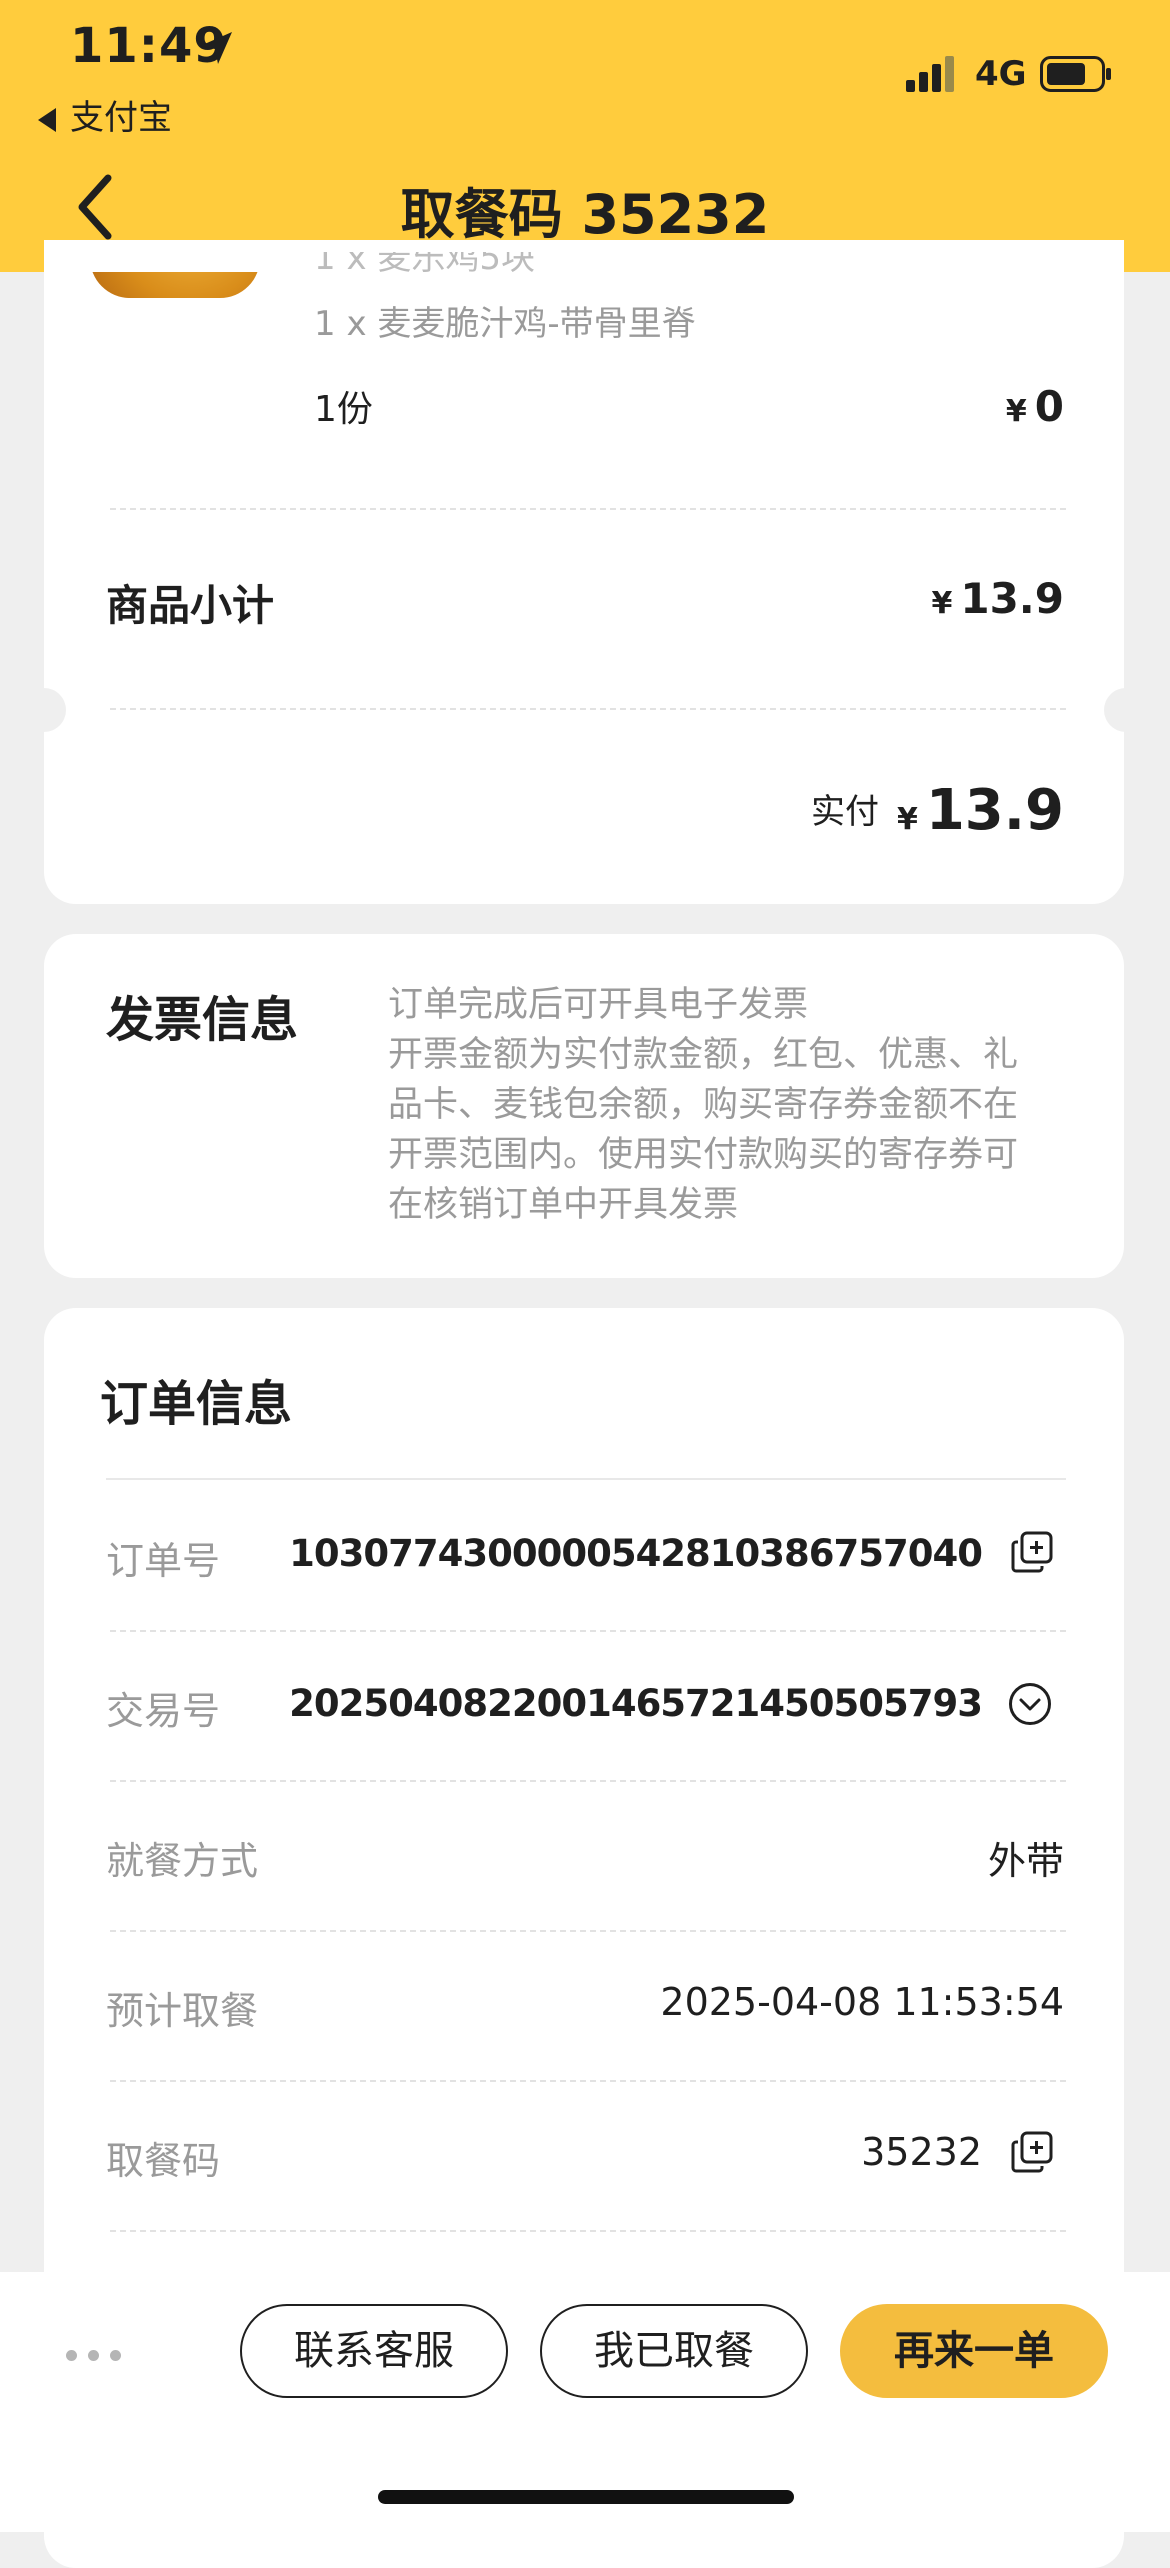  Describe the element at coordinates (586, 2497) in the screenshot. I see `home-indicator` at that location.